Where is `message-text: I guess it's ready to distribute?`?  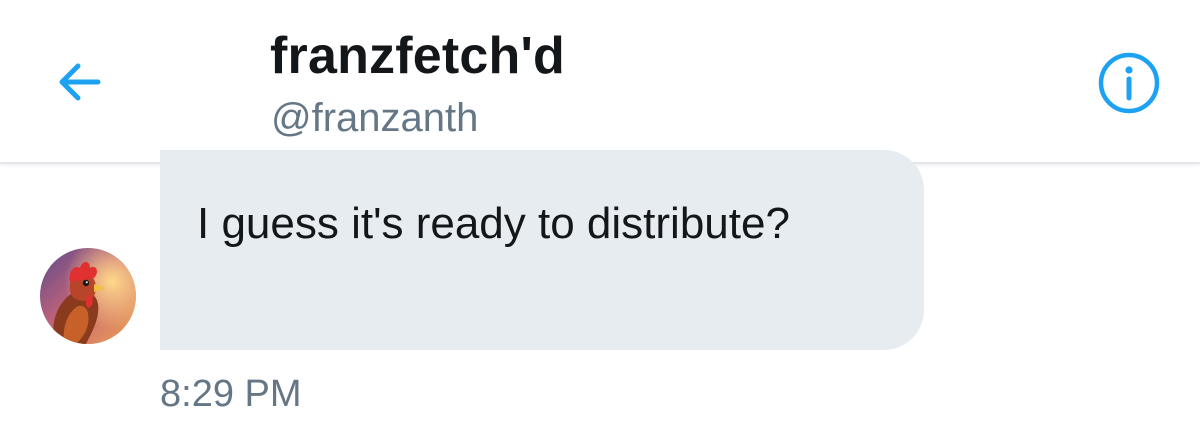
message-text: I guess it's ready to distribute? is located at coordinates (493, 223).